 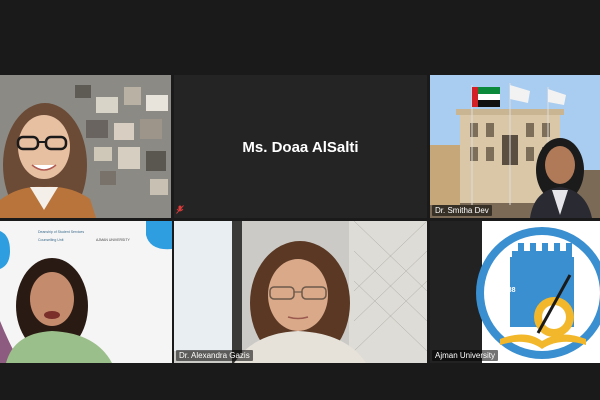 I want to click on mic-muted-icon, so click(x=180, y=209).